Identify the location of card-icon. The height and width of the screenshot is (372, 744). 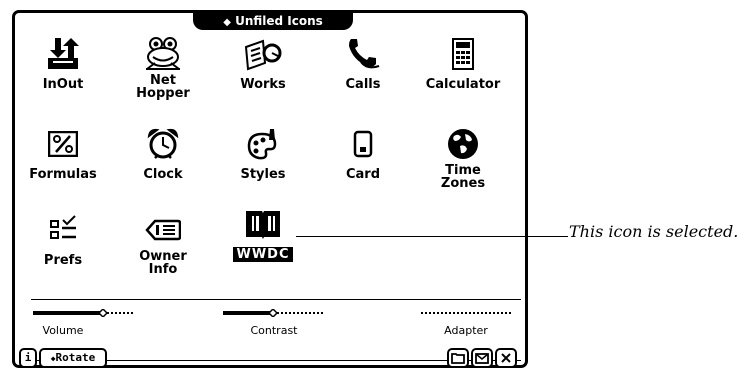
(363, 143).